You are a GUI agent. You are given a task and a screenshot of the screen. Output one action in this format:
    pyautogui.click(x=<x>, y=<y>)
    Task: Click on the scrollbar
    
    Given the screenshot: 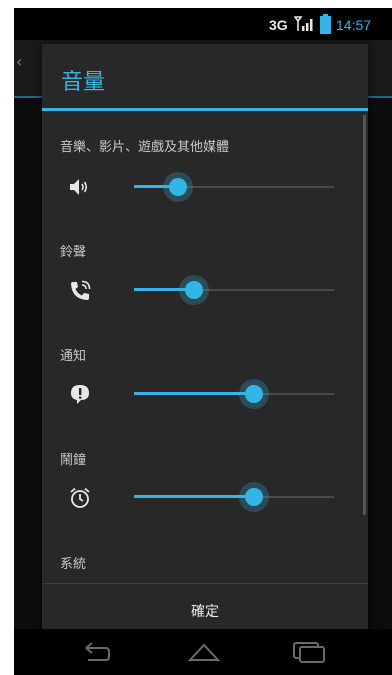 What is the action you would take?
    pyautogui.click(x=364, y=315)
    